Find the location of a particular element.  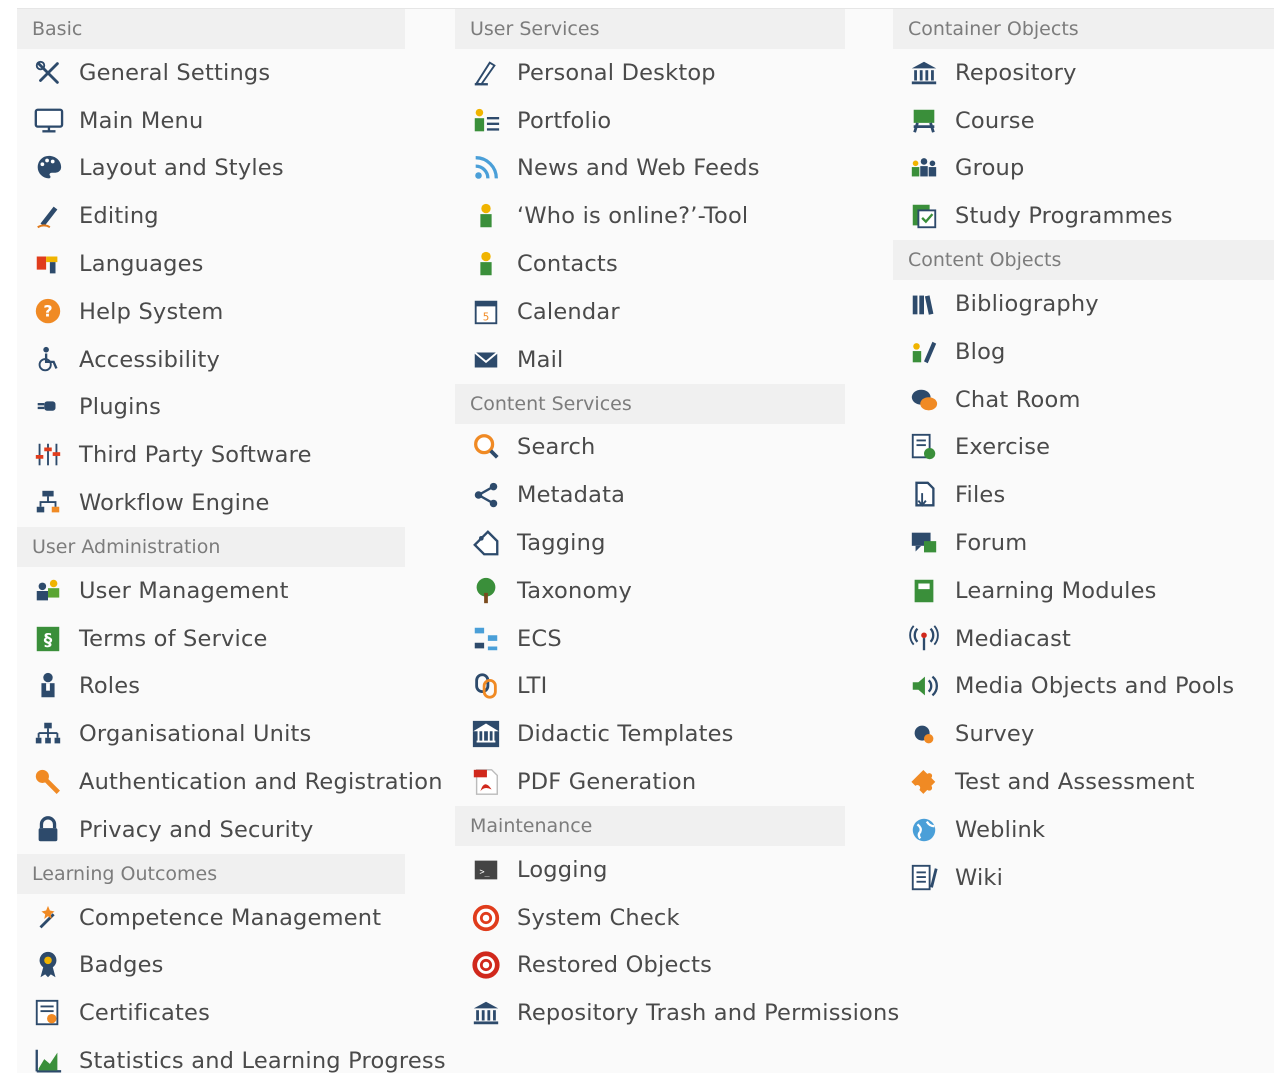

menu-item-metadata: Metadata is located at coordinates (681, 495).